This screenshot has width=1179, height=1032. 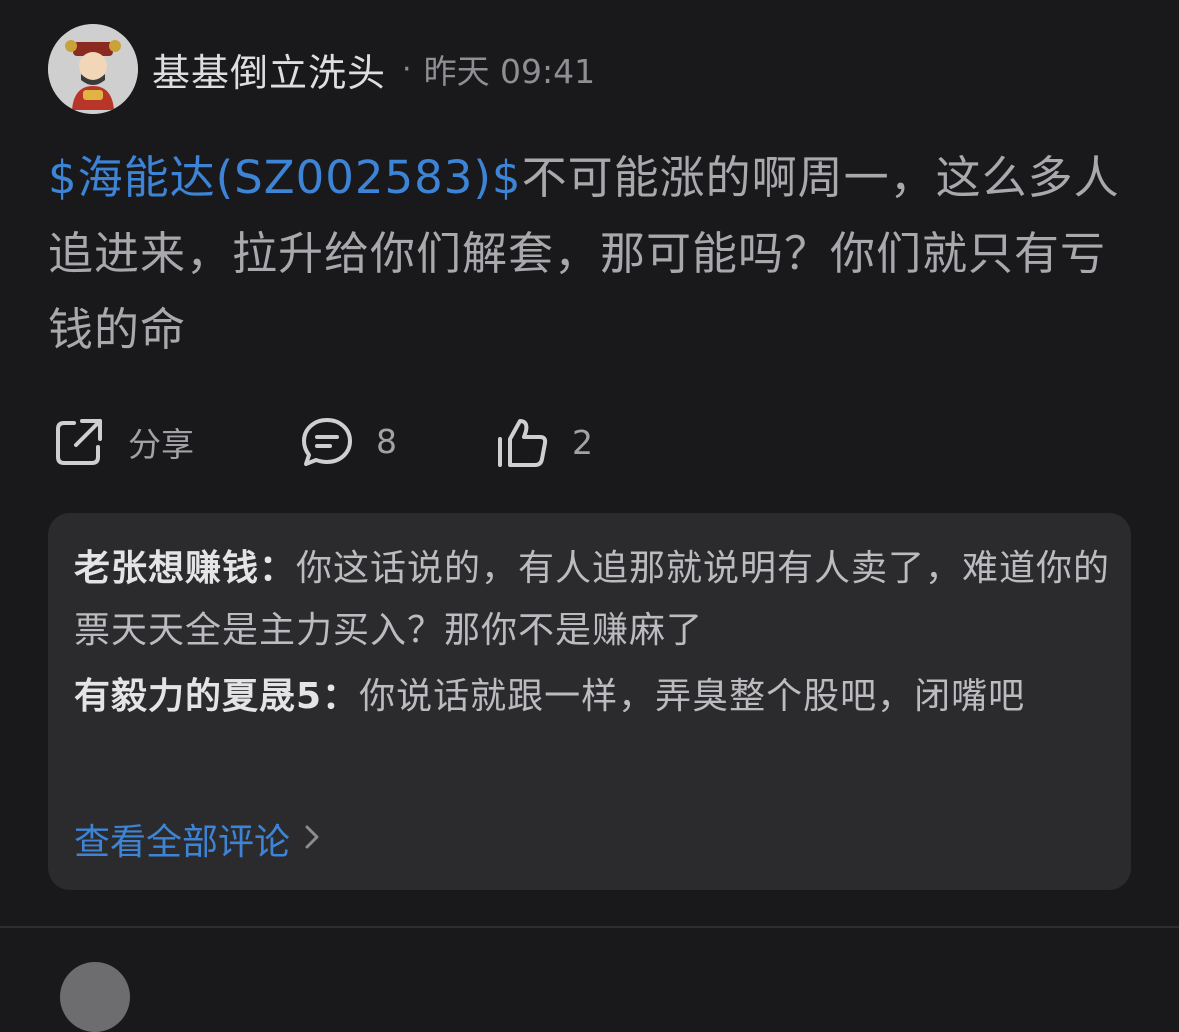 I want to click on chevron-right-icon, so click(x=312, y=839).